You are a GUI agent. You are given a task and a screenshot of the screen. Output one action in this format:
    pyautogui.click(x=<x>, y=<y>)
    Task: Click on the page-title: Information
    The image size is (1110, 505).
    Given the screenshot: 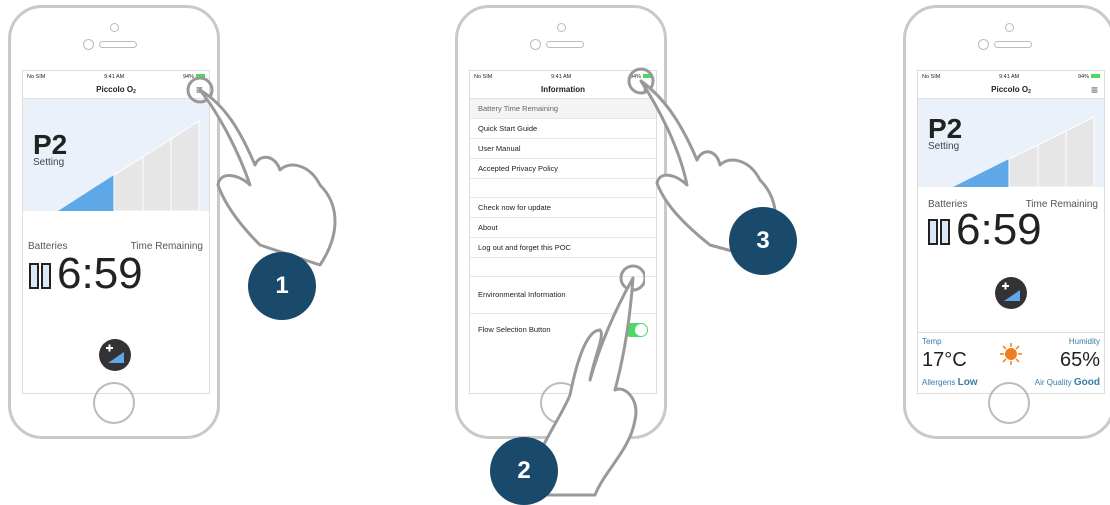 What is the action you would take?
    pyautogui.click(x=563, y=89)
    